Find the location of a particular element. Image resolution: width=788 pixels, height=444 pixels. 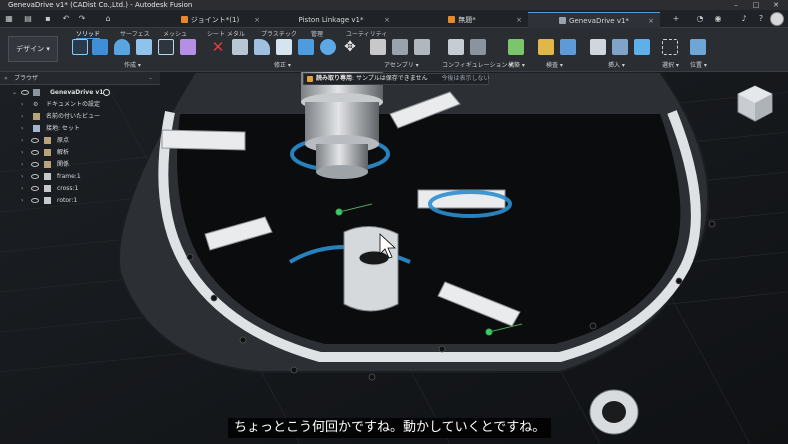

offset-plane-icon is located at coordinates (516, 47).